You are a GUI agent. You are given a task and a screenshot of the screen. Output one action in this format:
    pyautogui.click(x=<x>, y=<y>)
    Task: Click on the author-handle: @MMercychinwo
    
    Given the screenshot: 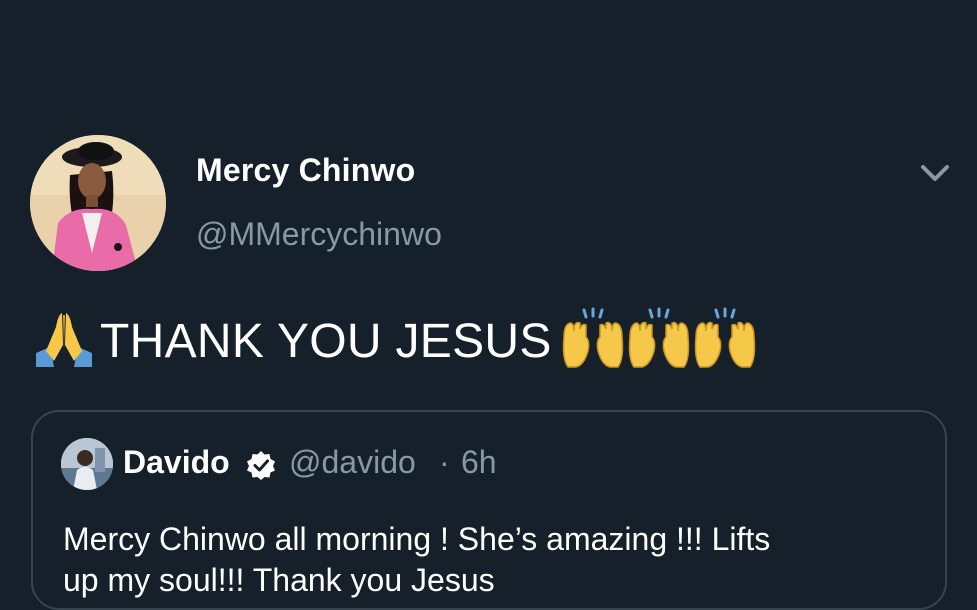 What is the action you would take?
    pyautogui.click(x=319, y=234)
    